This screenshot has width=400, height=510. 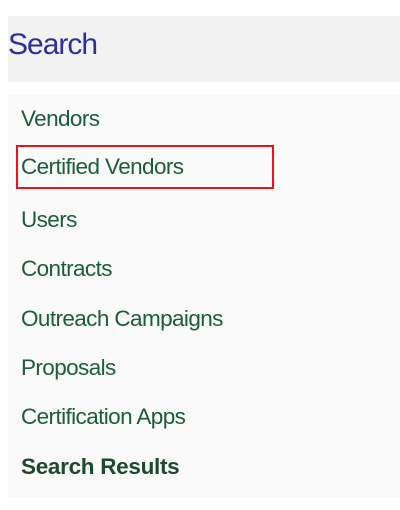 I want to click on highlight-annotation-box, so click(x=145, y=167).